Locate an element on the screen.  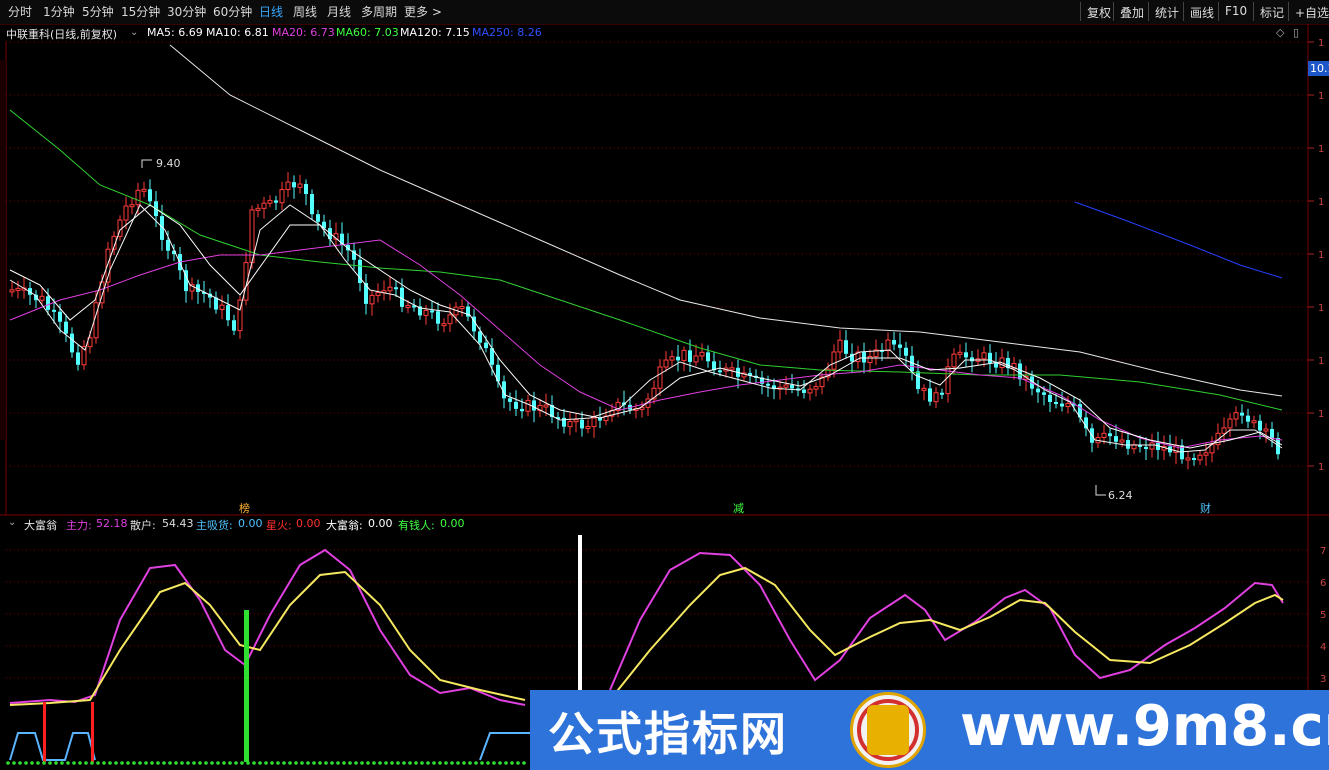
tycoon-bar is located at coordinates (580, 615).